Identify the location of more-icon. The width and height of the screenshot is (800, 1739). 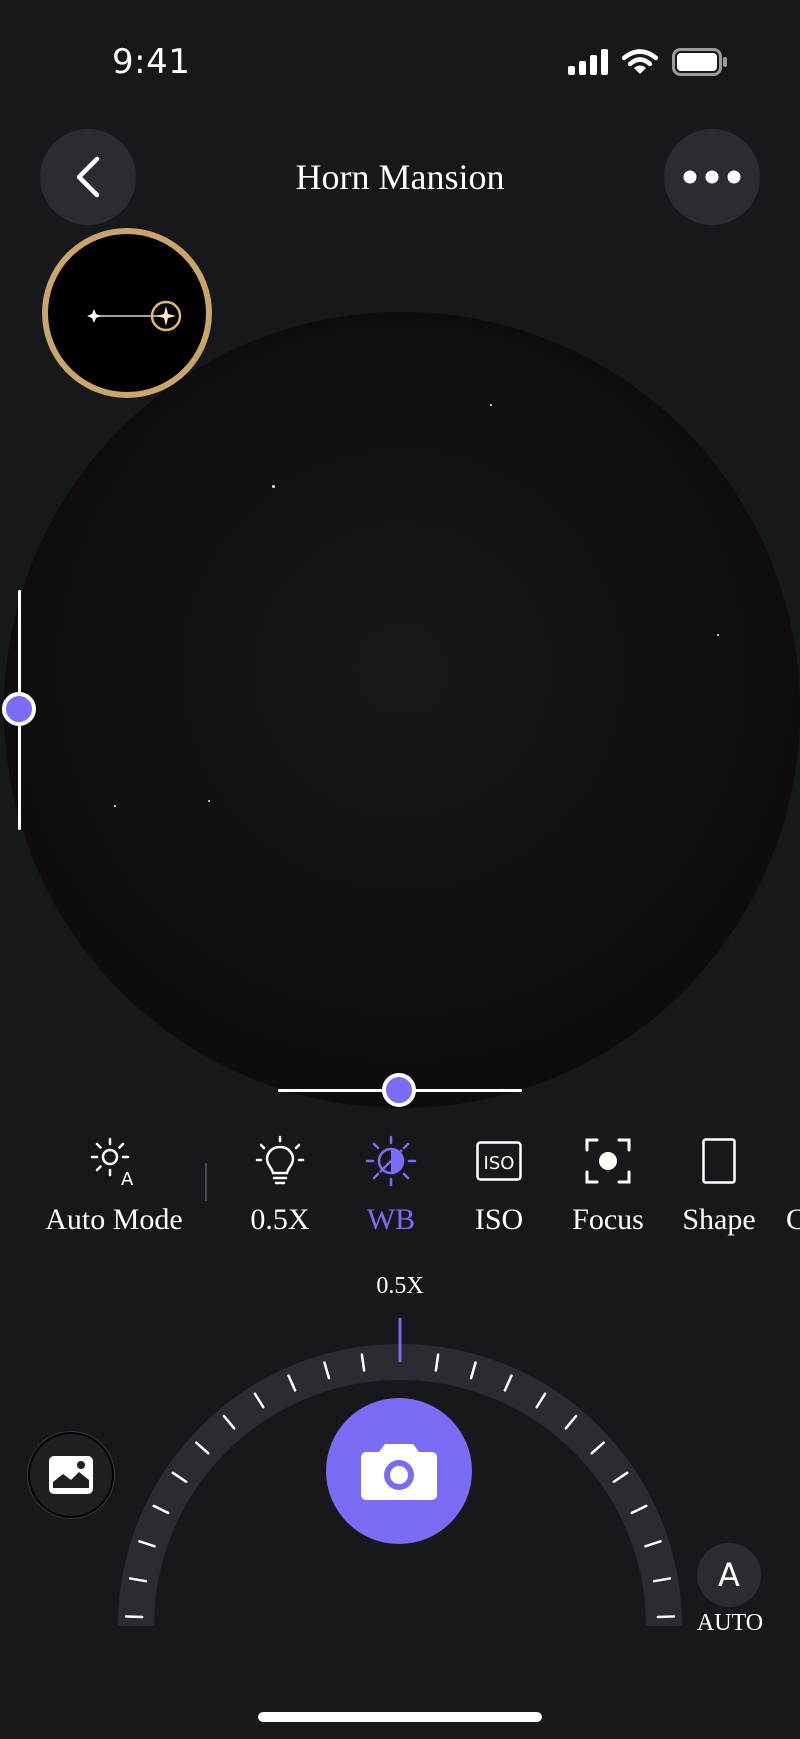
(712, 177).